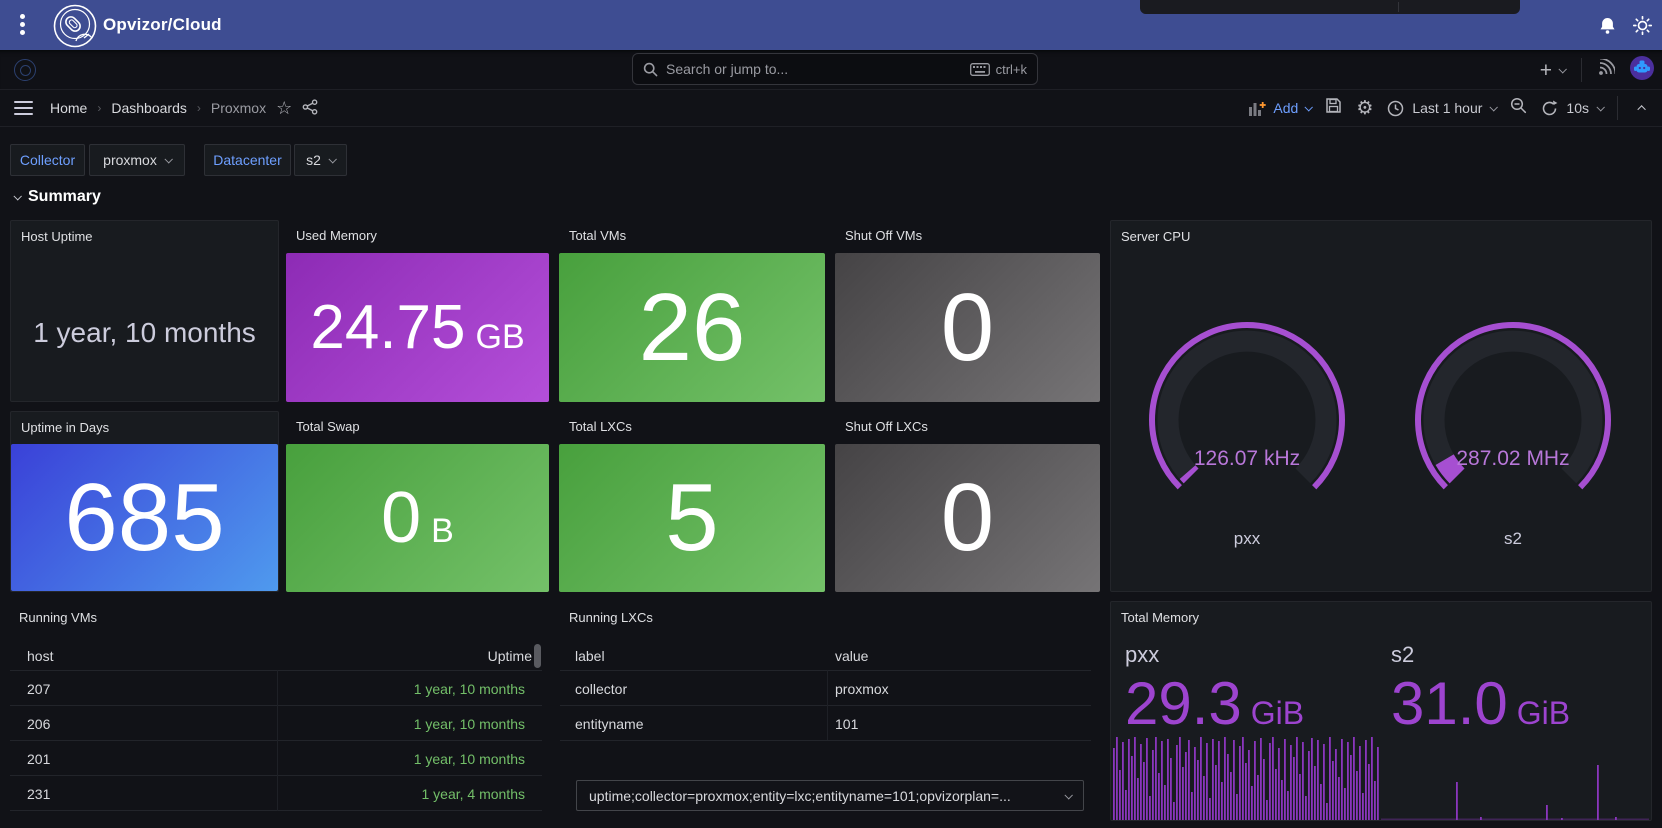 The width and height of the screenshot is (1662, 828). I want to click on opvizor-logo-icon, so click(75, 28).